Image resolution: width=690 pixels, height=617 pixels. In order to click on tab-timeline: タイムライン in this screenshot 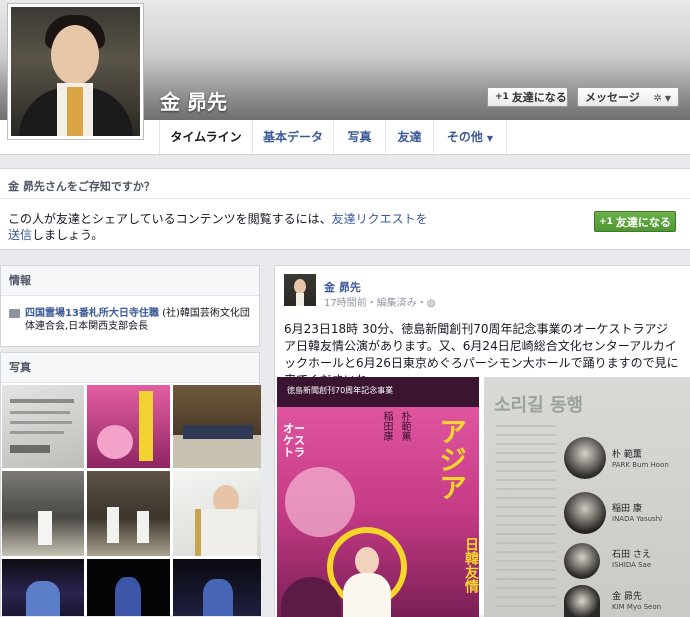, I will do `click(205, 137)`.